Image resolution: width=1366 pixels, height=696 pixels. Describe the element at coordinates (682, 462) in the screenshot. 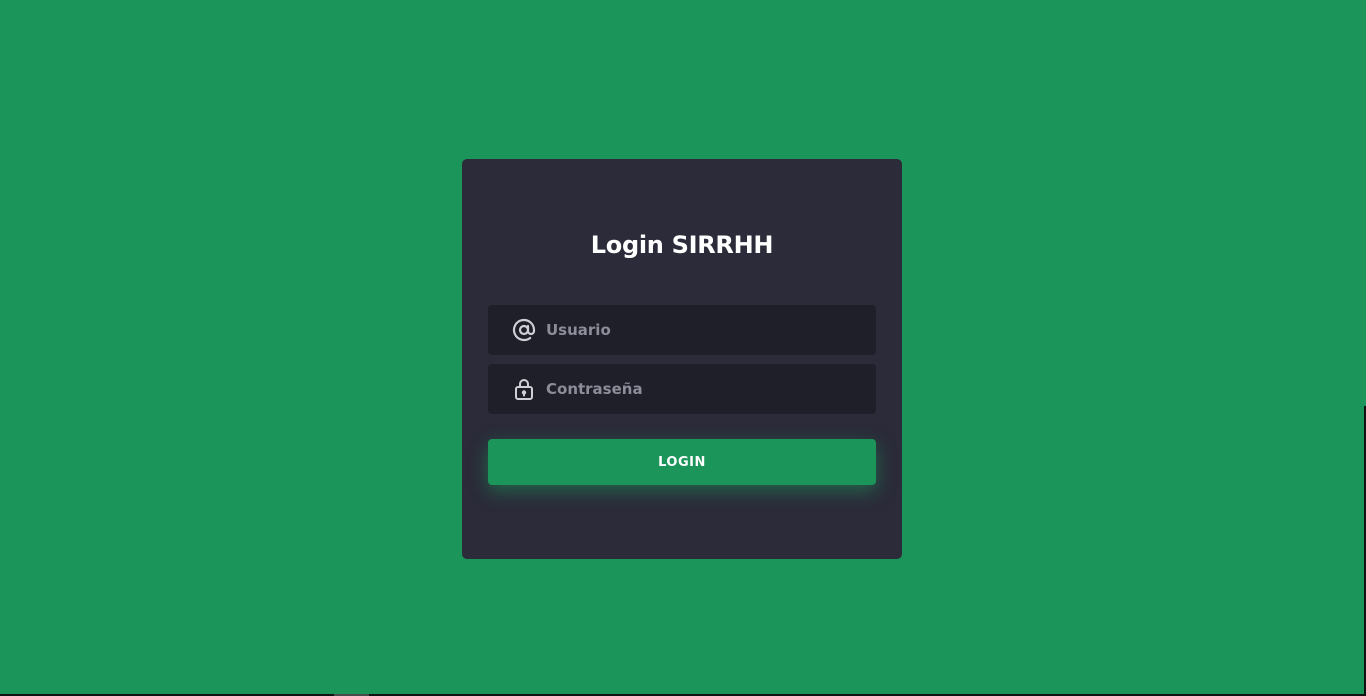

I see `login-button: LOGIN` at that location.